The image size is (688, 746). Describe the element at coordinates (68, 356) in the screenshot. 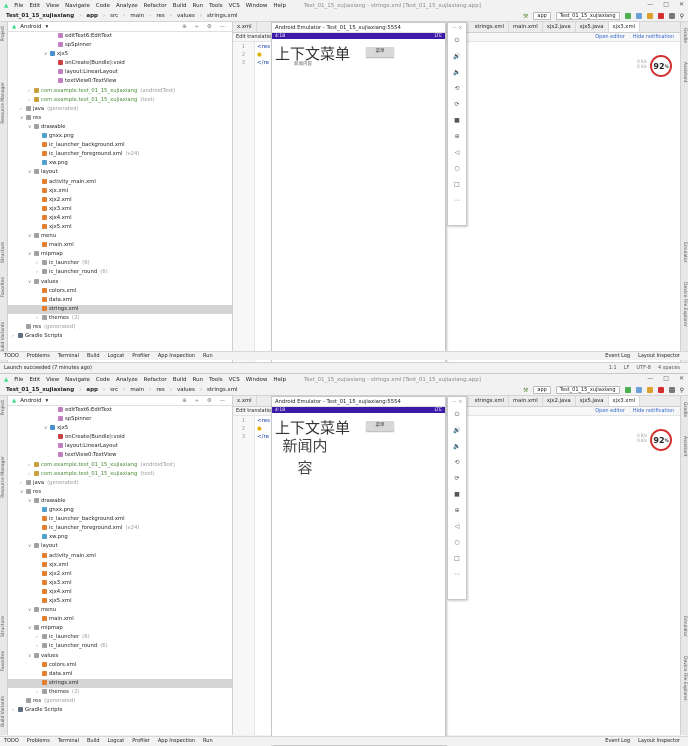

I see `tool-terminal: Terminal` at that location.